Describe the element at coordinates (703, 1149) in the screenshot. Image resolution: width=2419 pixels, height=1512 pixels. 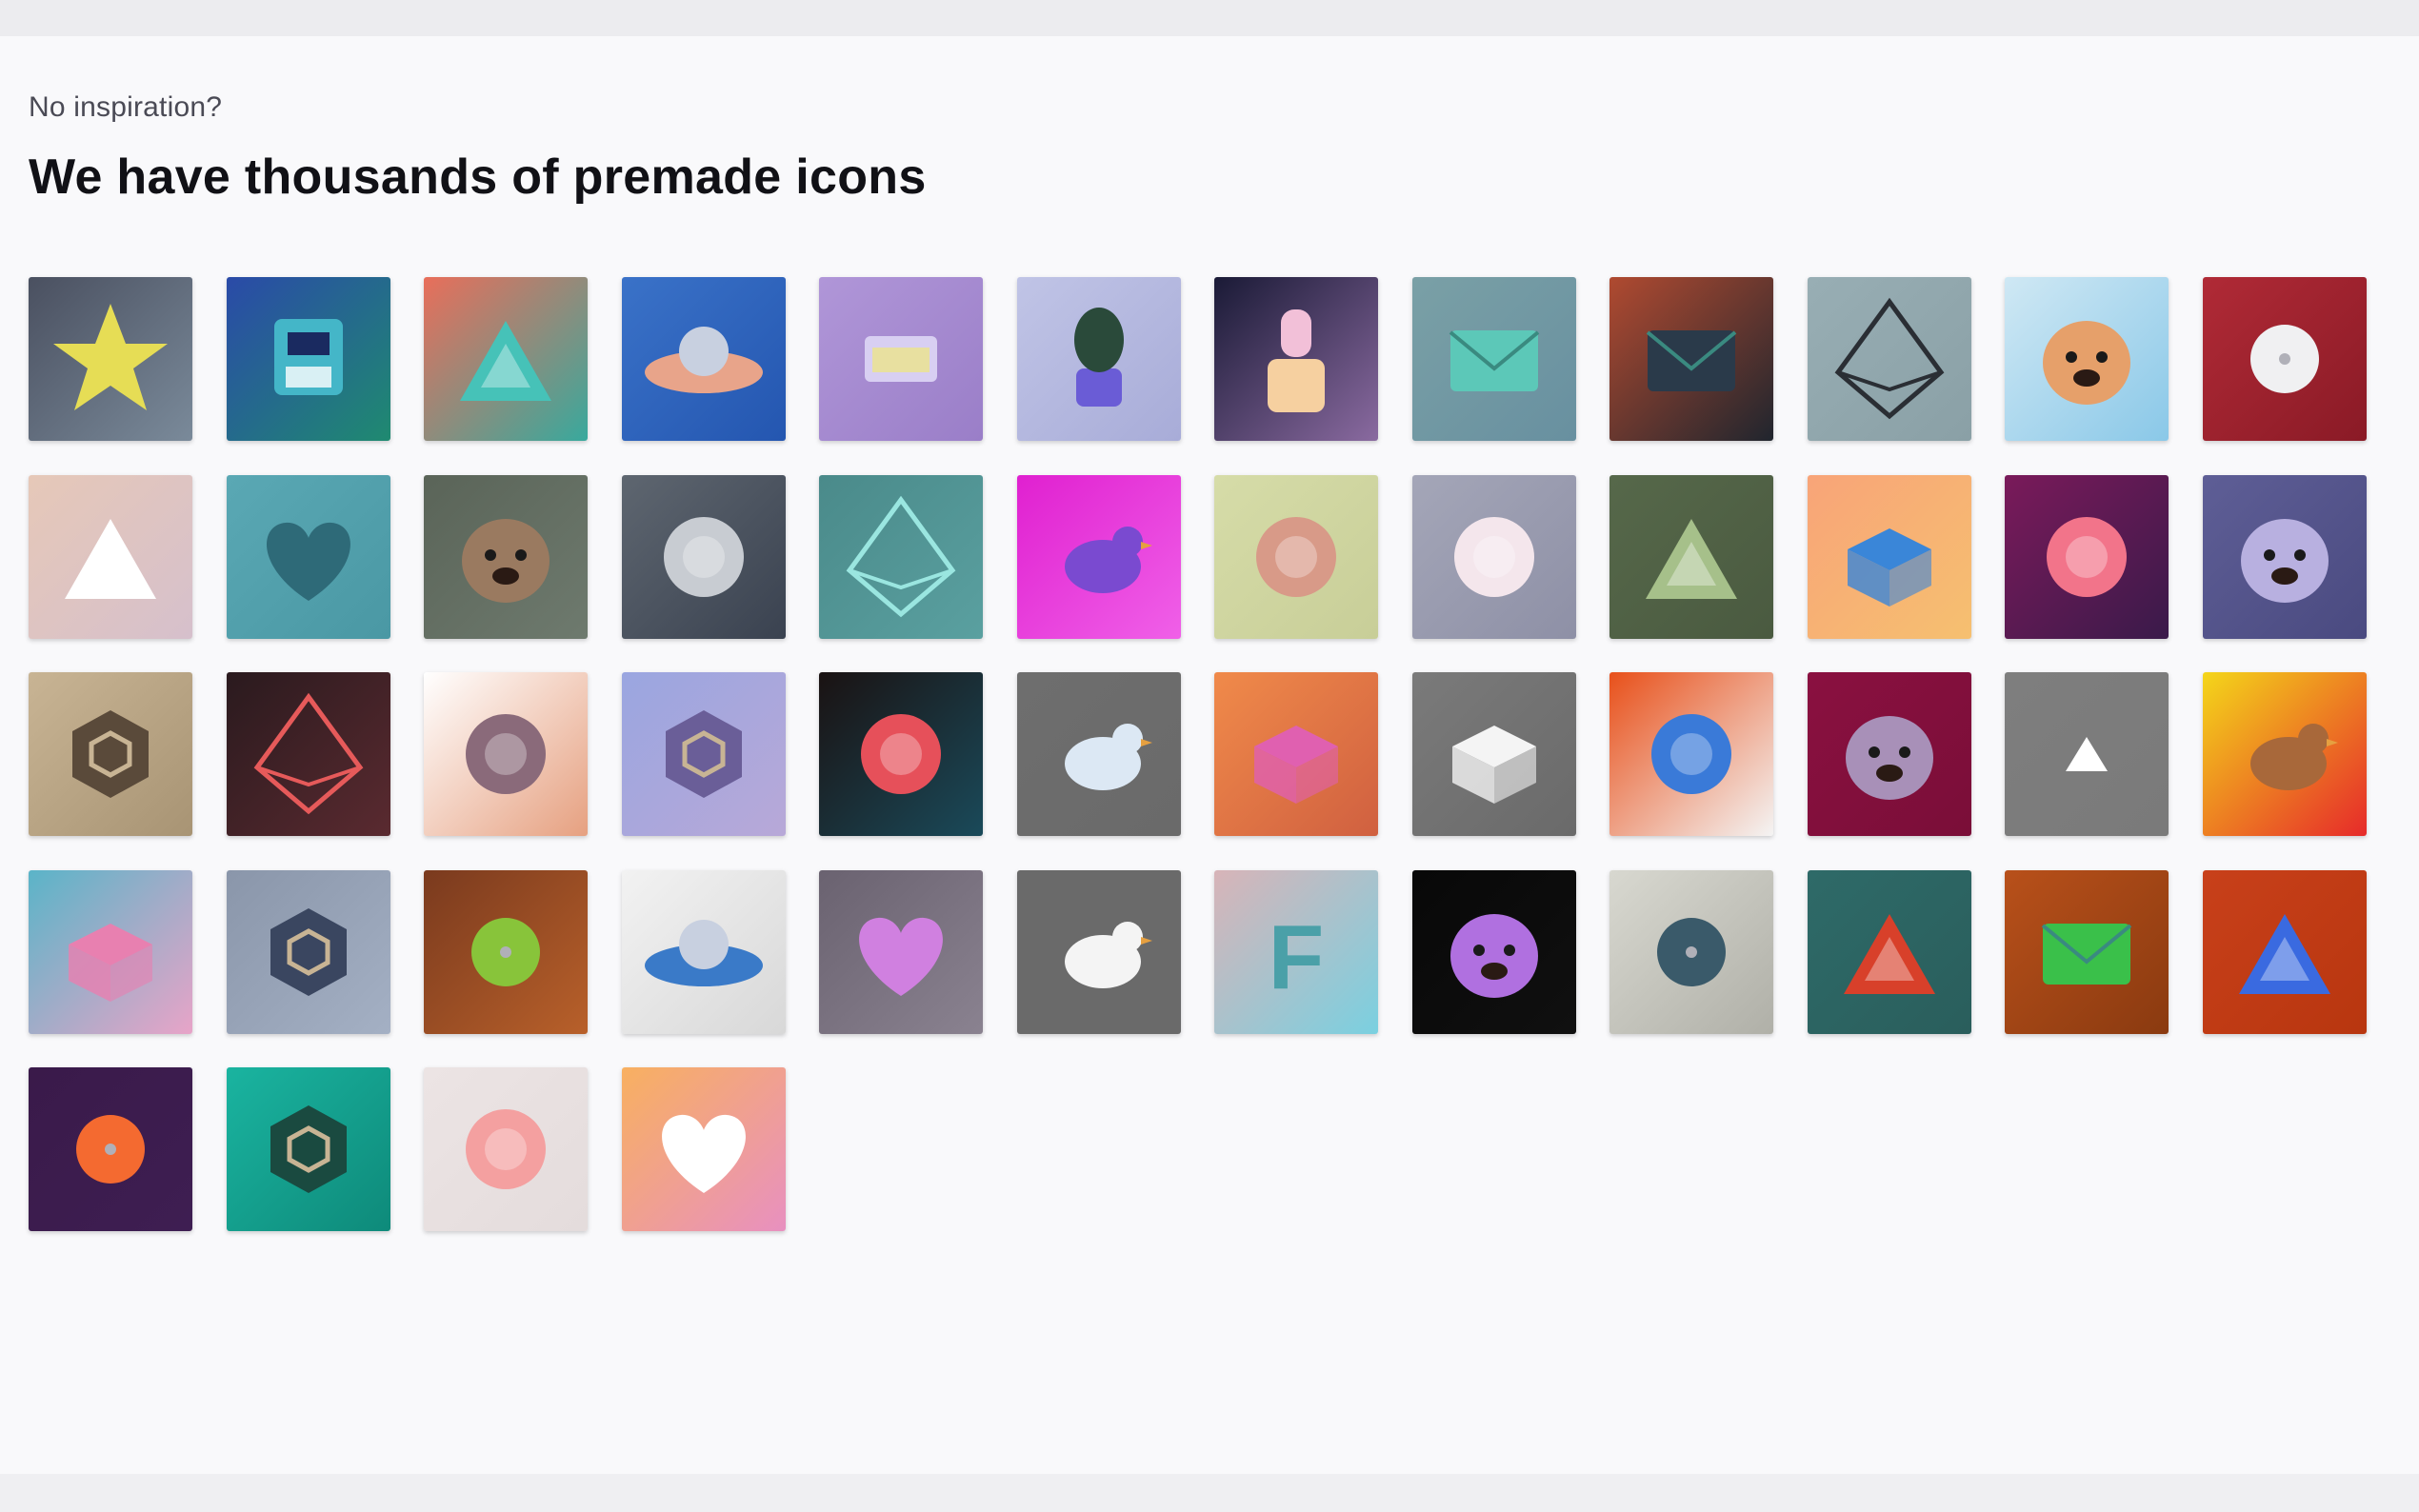
I see `fried-egg-icon` at that location.